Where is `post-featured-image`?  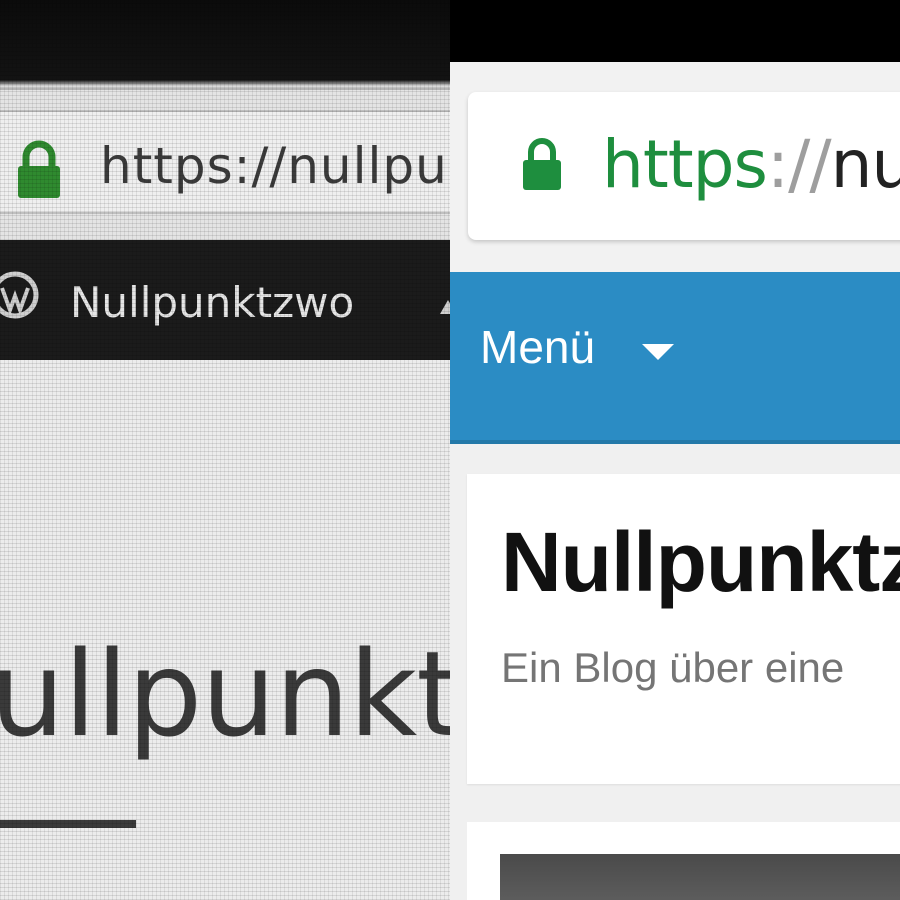 post-featured-image is located at coordinates (700, 877).